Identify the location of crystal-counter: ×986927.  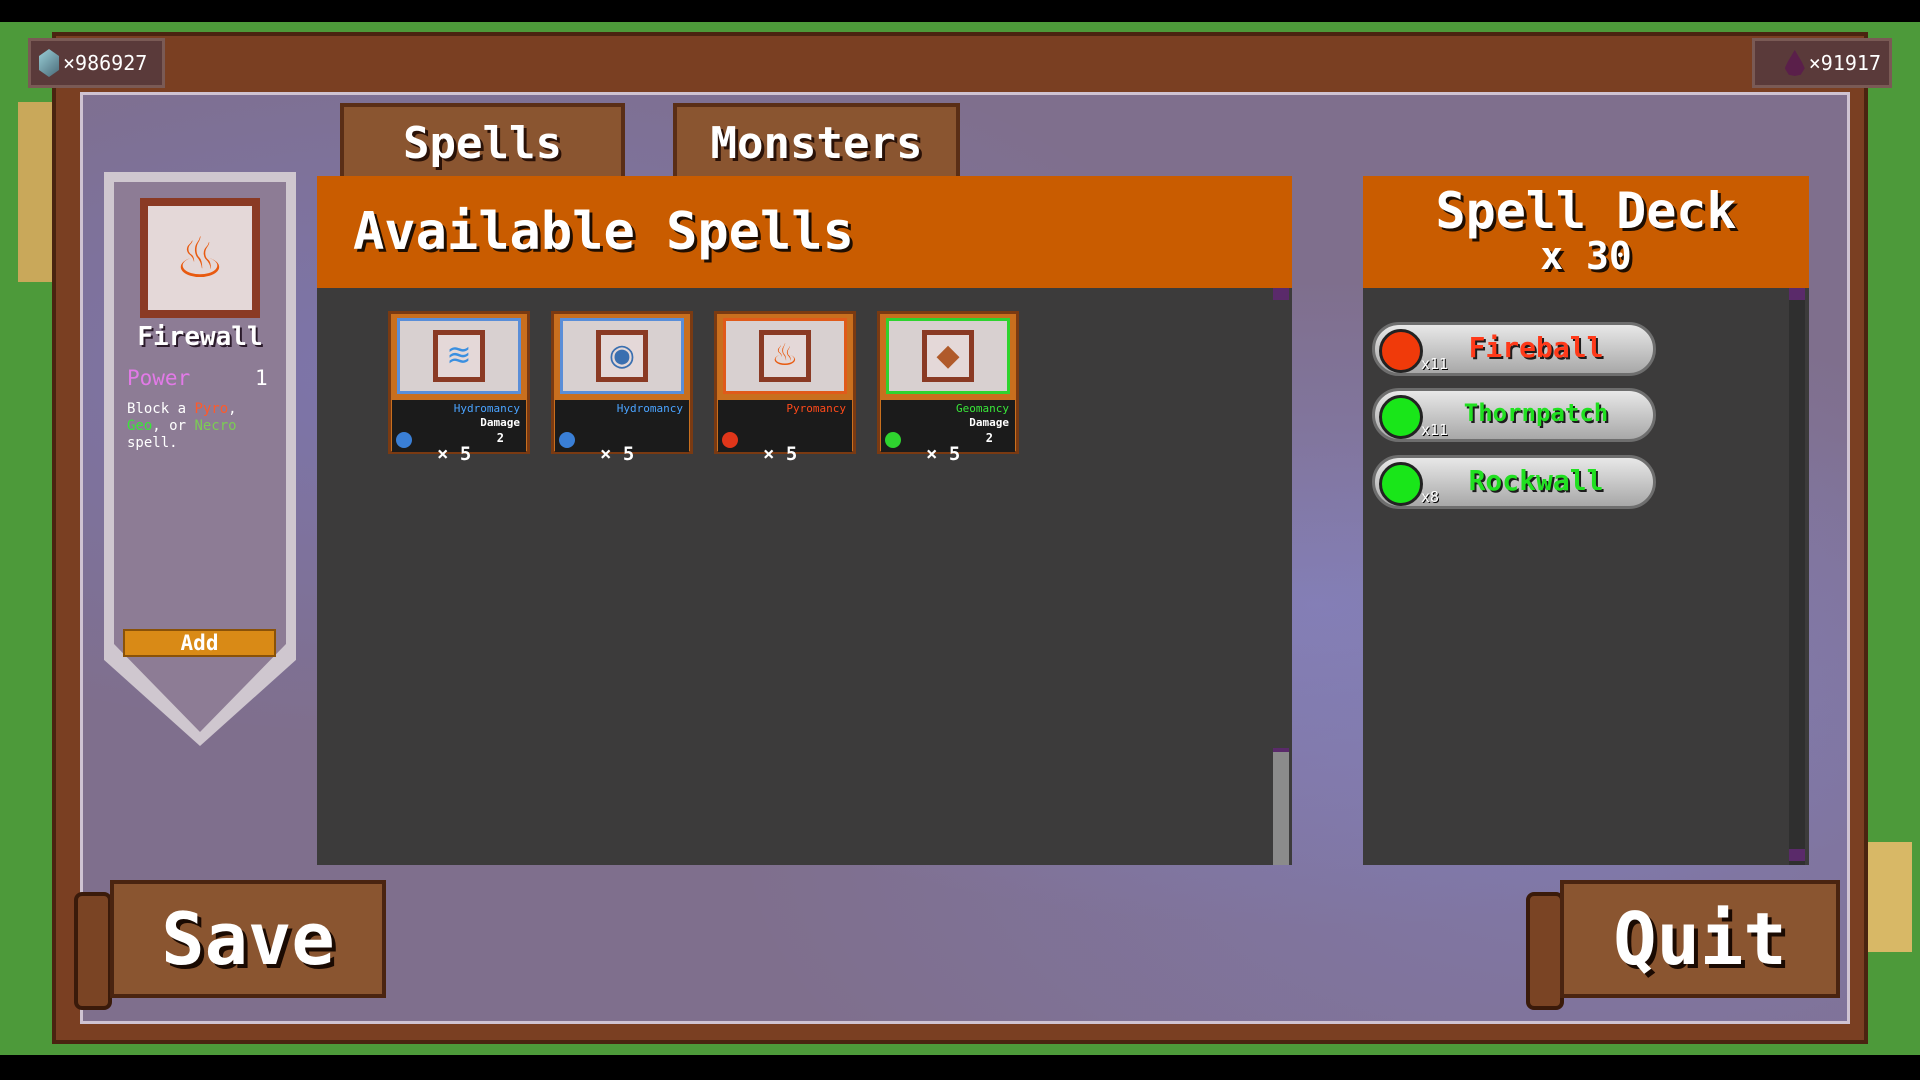
(96, 63).